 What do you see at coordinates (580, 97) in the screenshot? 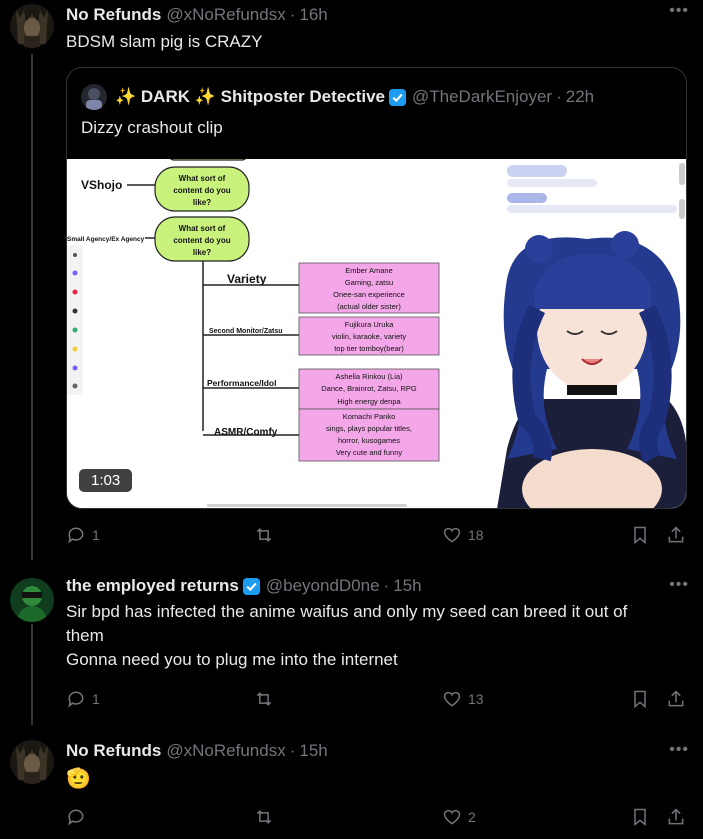
I see `timestamp: 22h` at bounding box center [580, 97].